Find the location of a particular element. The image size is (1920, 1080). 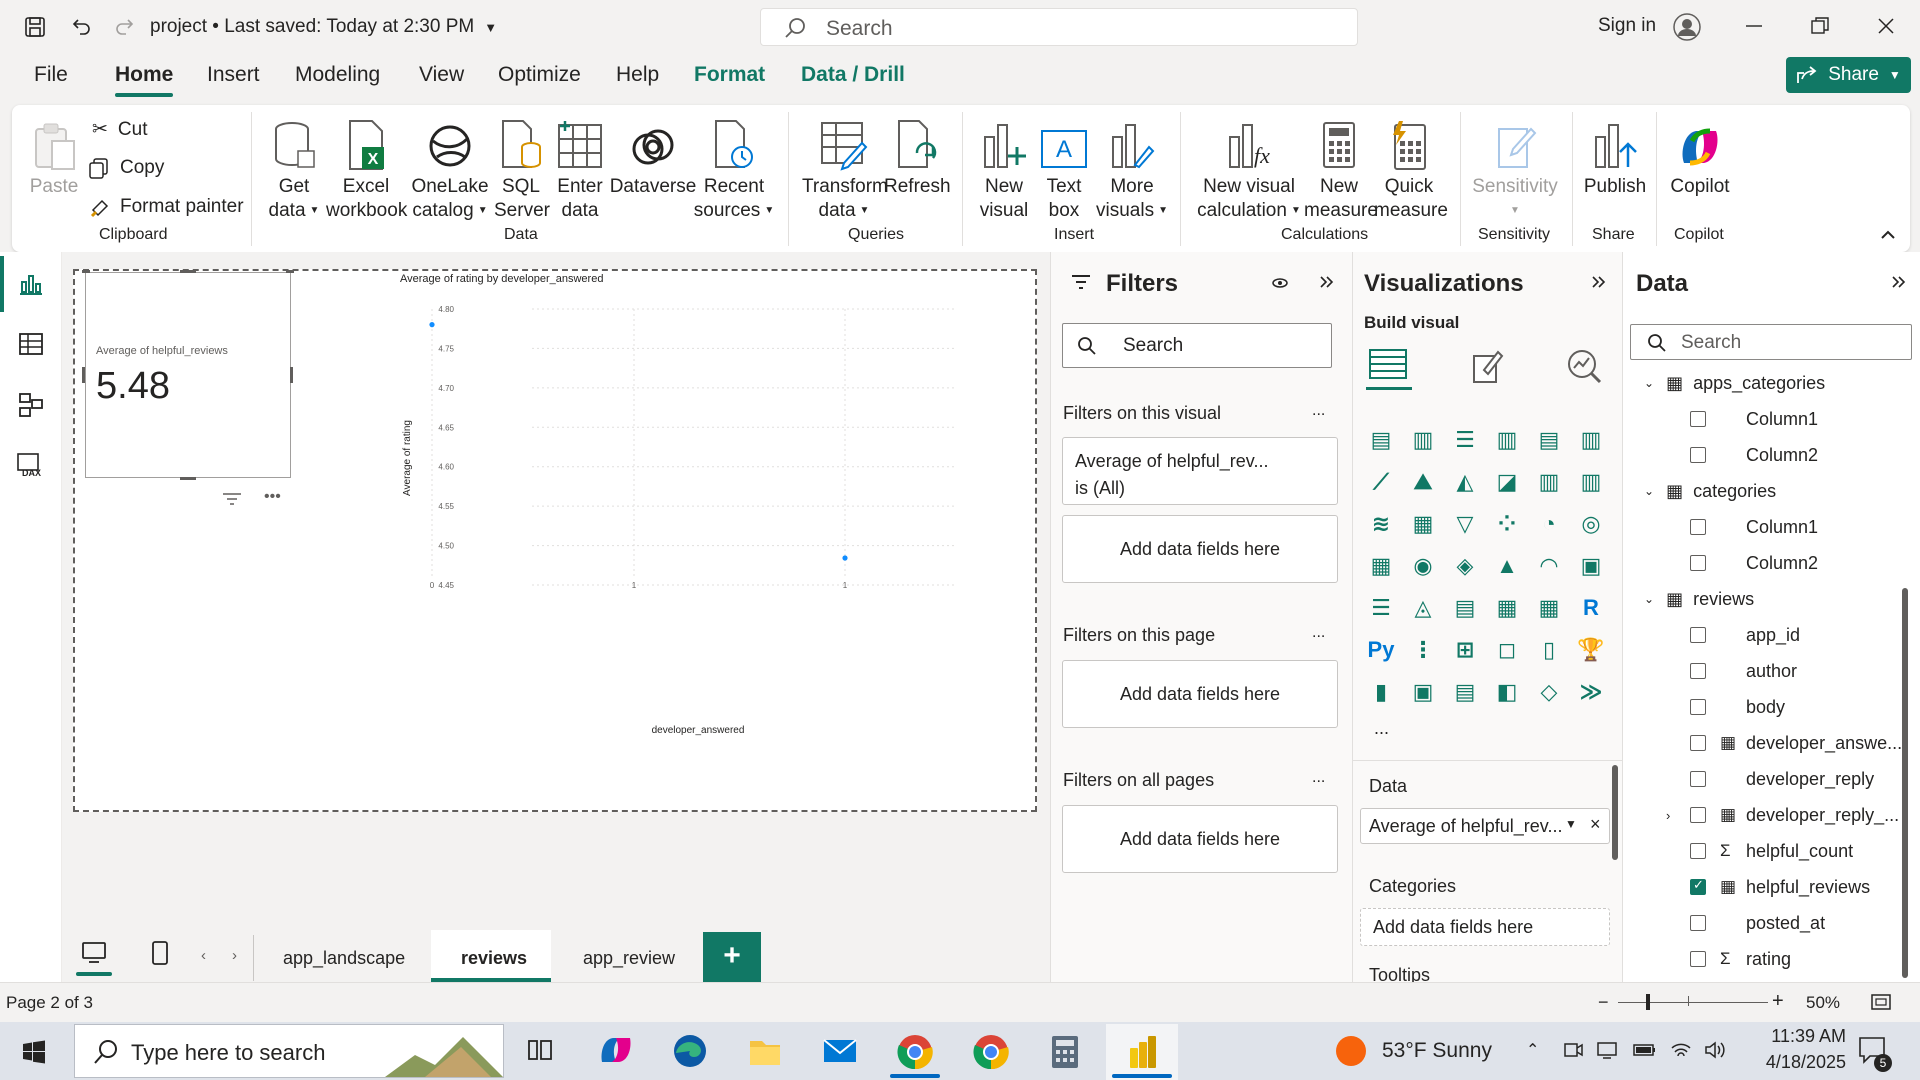

table-node: ⌄ ▦ categories is located at coordinates (1710, 491).